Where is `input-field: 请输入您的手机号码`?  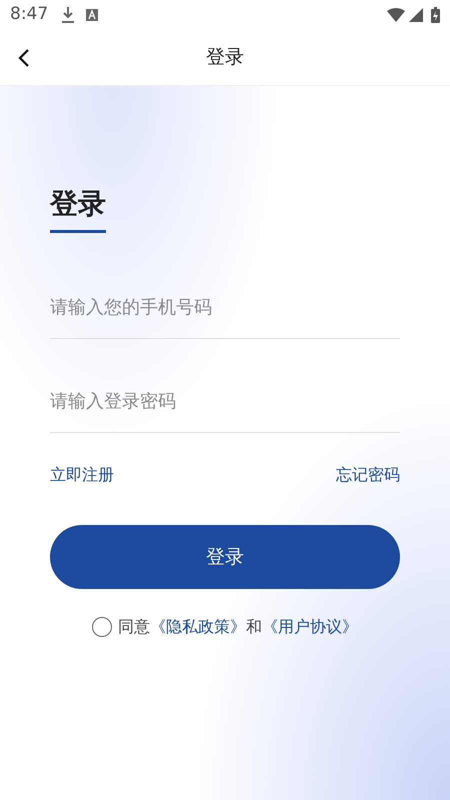 input-field: 请输入您的手机号码 is located at coordinates (225, 308).